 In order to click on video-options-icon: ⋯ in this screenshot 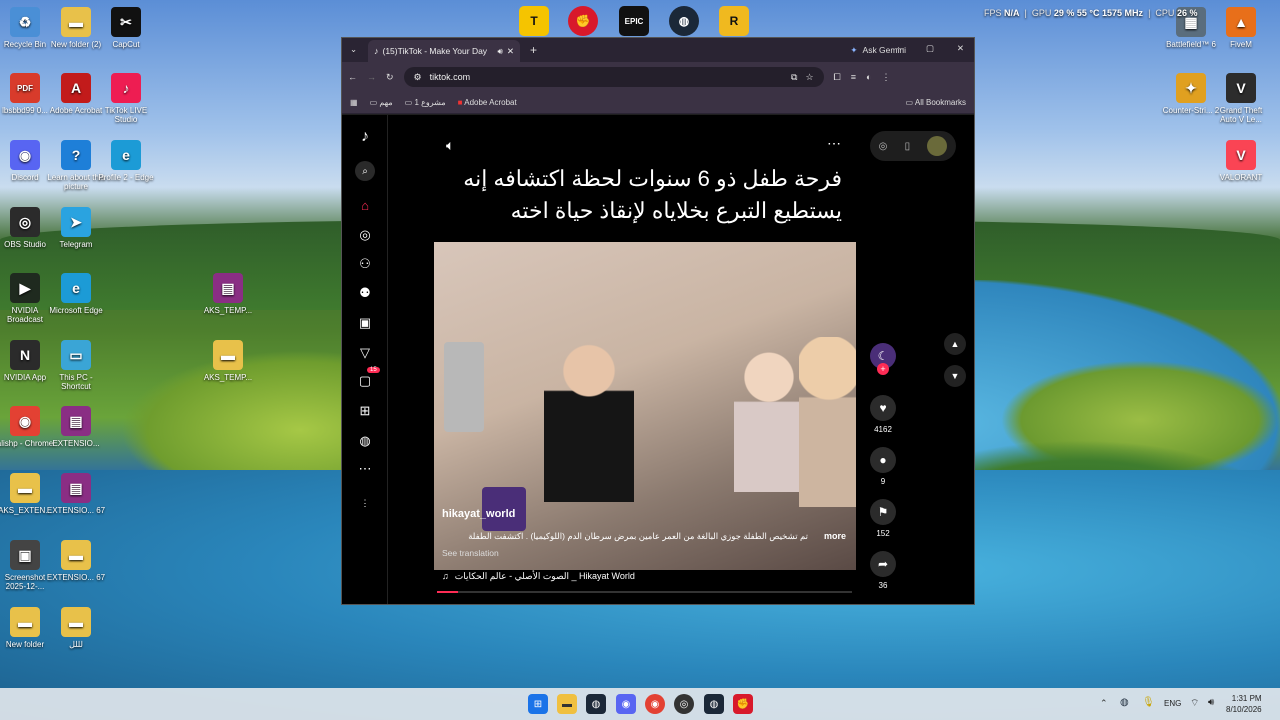, I will do `click(834, 143)`.